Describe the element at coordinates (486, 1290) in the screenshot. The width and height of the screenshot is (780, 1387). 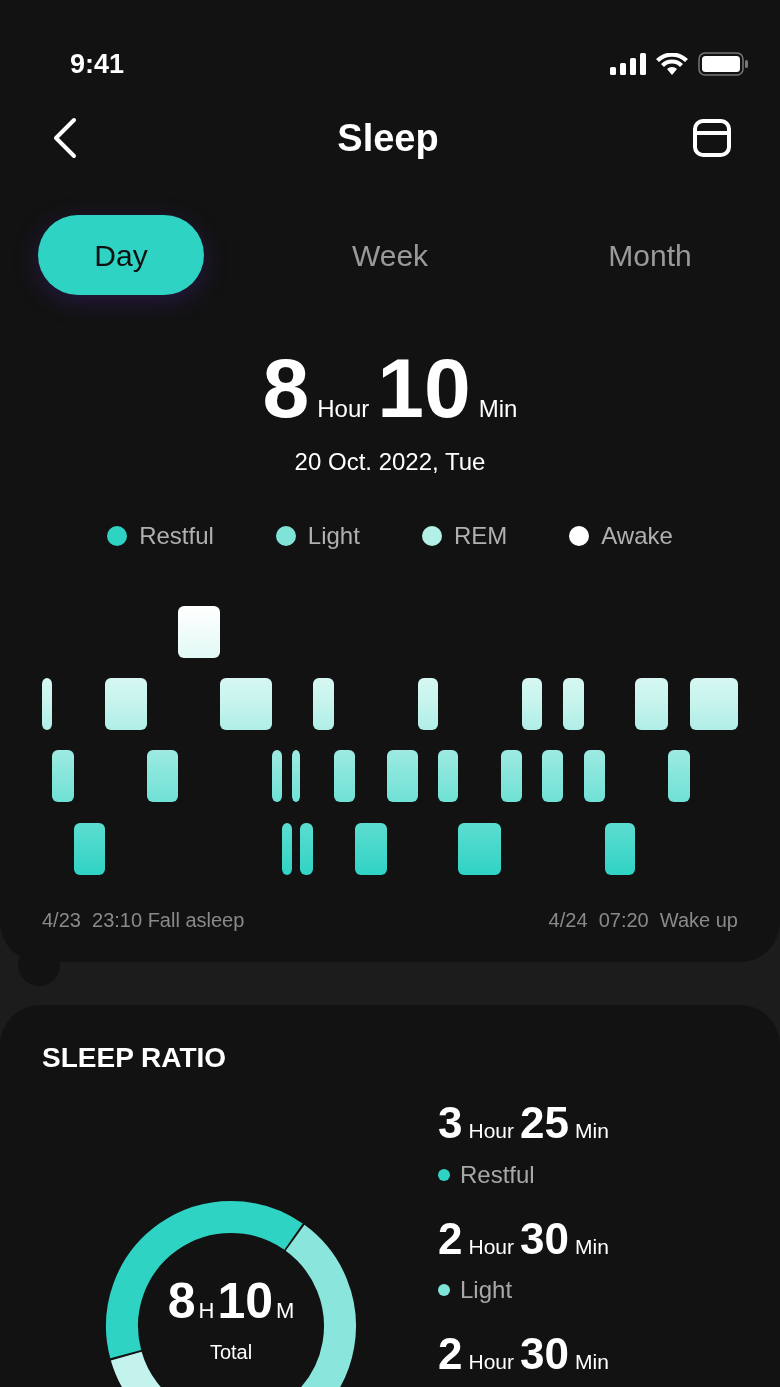
I see `stage-label: Light` at that location.